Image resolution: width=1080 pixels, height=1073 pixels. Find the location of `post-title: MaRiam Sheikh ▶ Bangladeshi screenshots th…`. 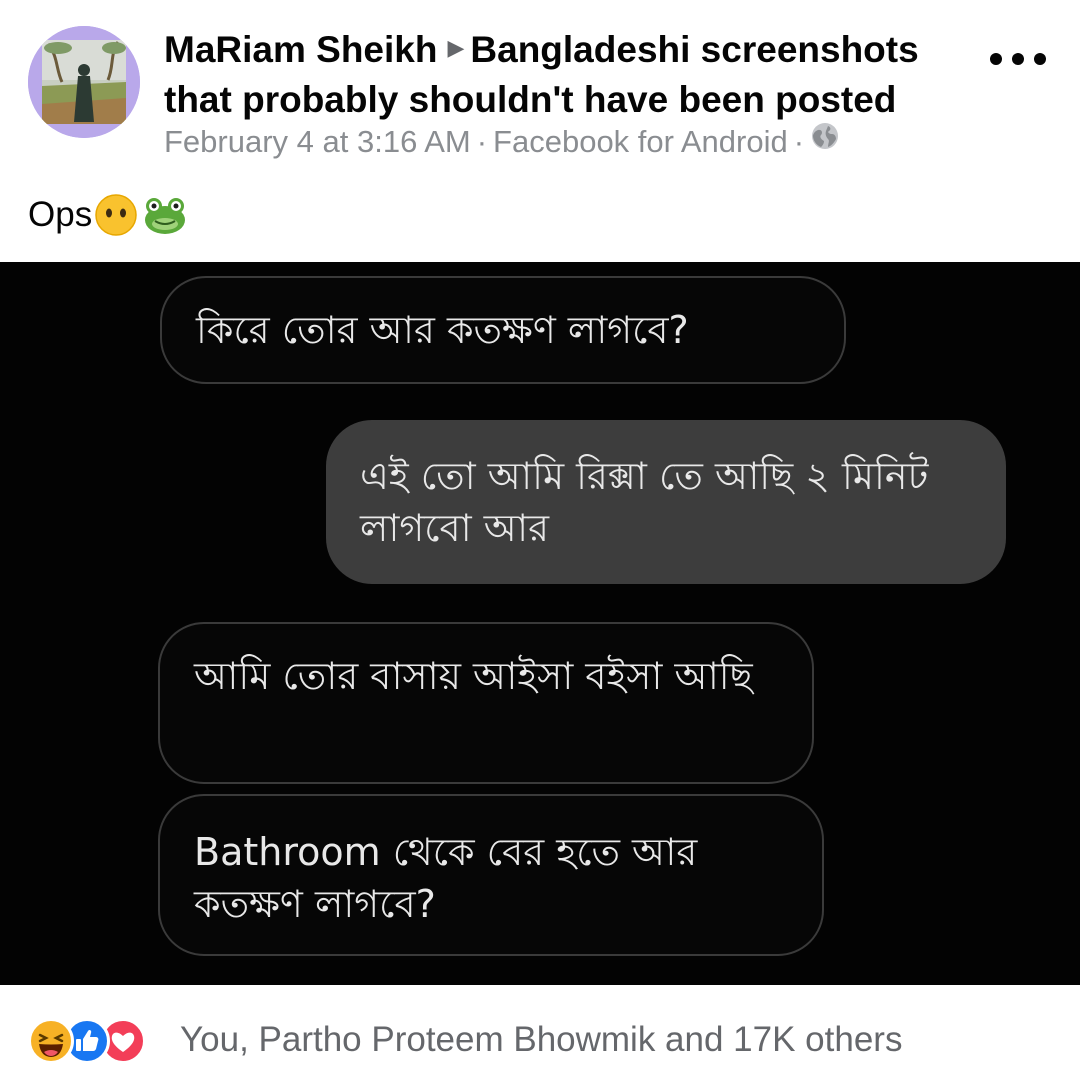

post-title: MaRiam Sheikh ▶ Bangladeshi screenshots th… is located at coordinates (564, 75).